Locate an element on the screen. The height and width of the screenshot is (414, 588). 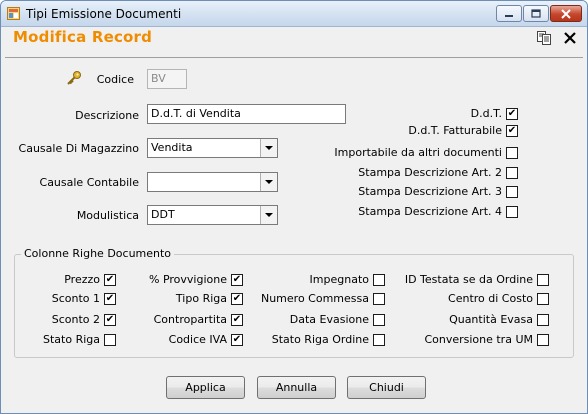
close-icon is located at coordinates (566, 13).